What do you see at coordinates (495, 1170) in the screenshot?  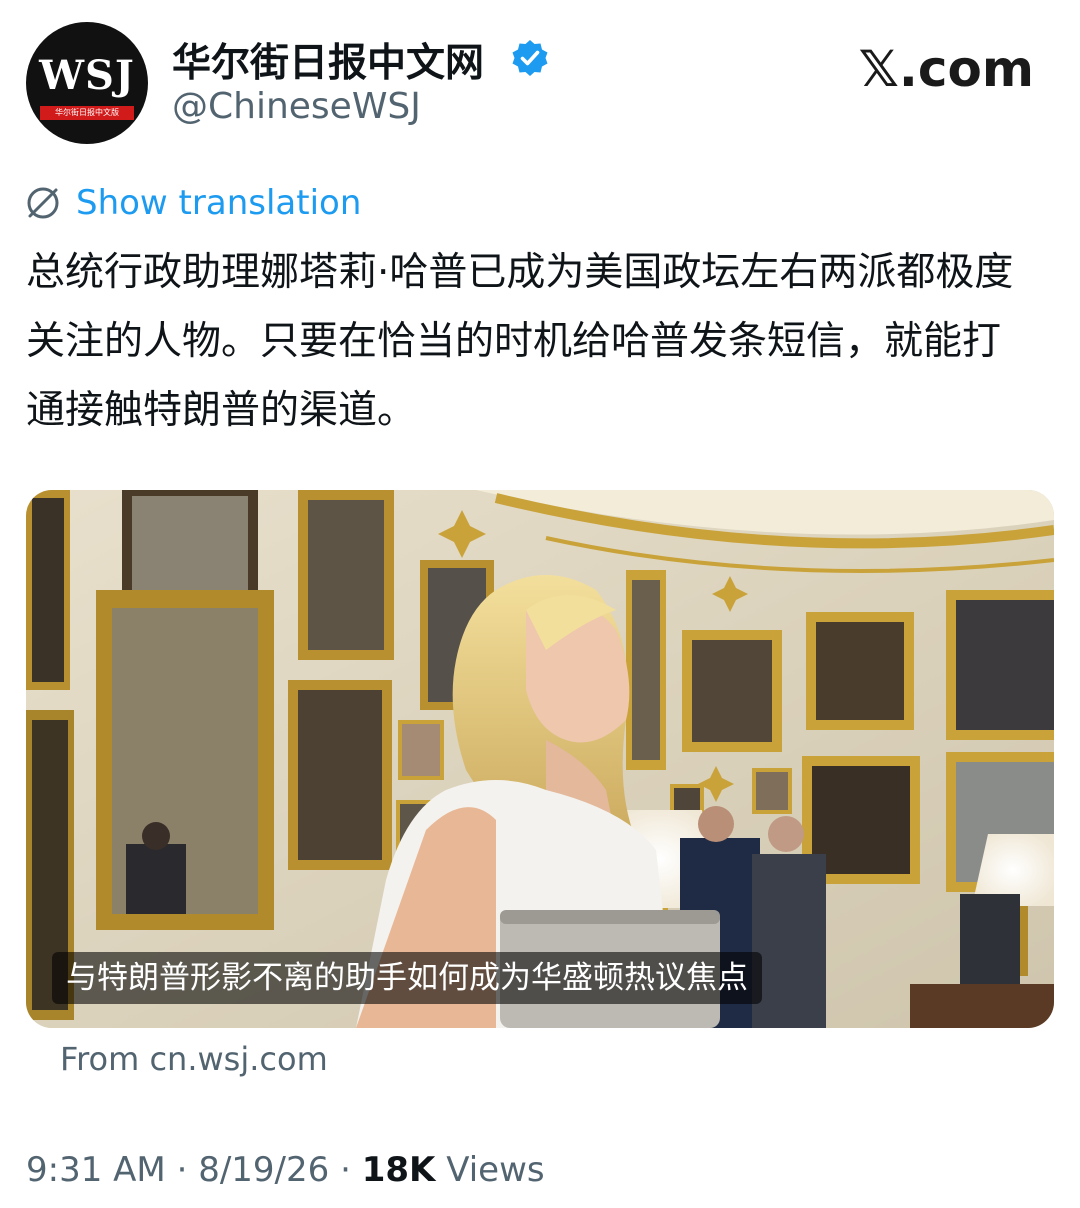 I see `views-label: Views` at bounding box center [495, 1170].